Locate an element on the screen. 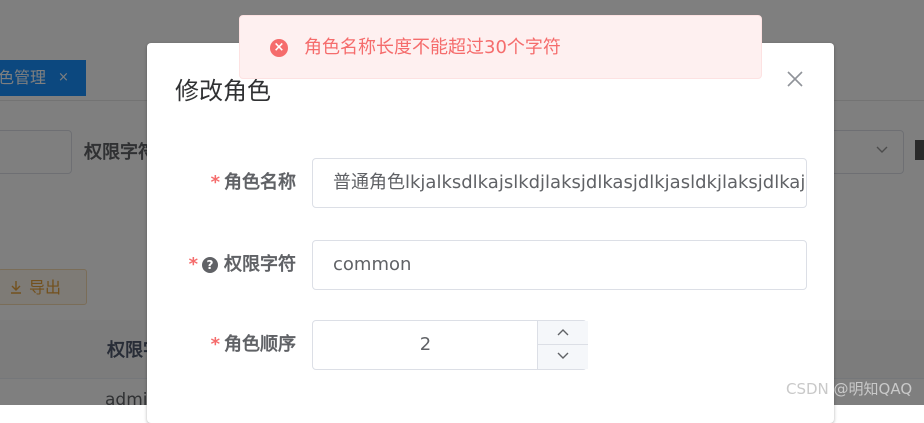  chevron-up-icon is located at coordinates (563, 332).